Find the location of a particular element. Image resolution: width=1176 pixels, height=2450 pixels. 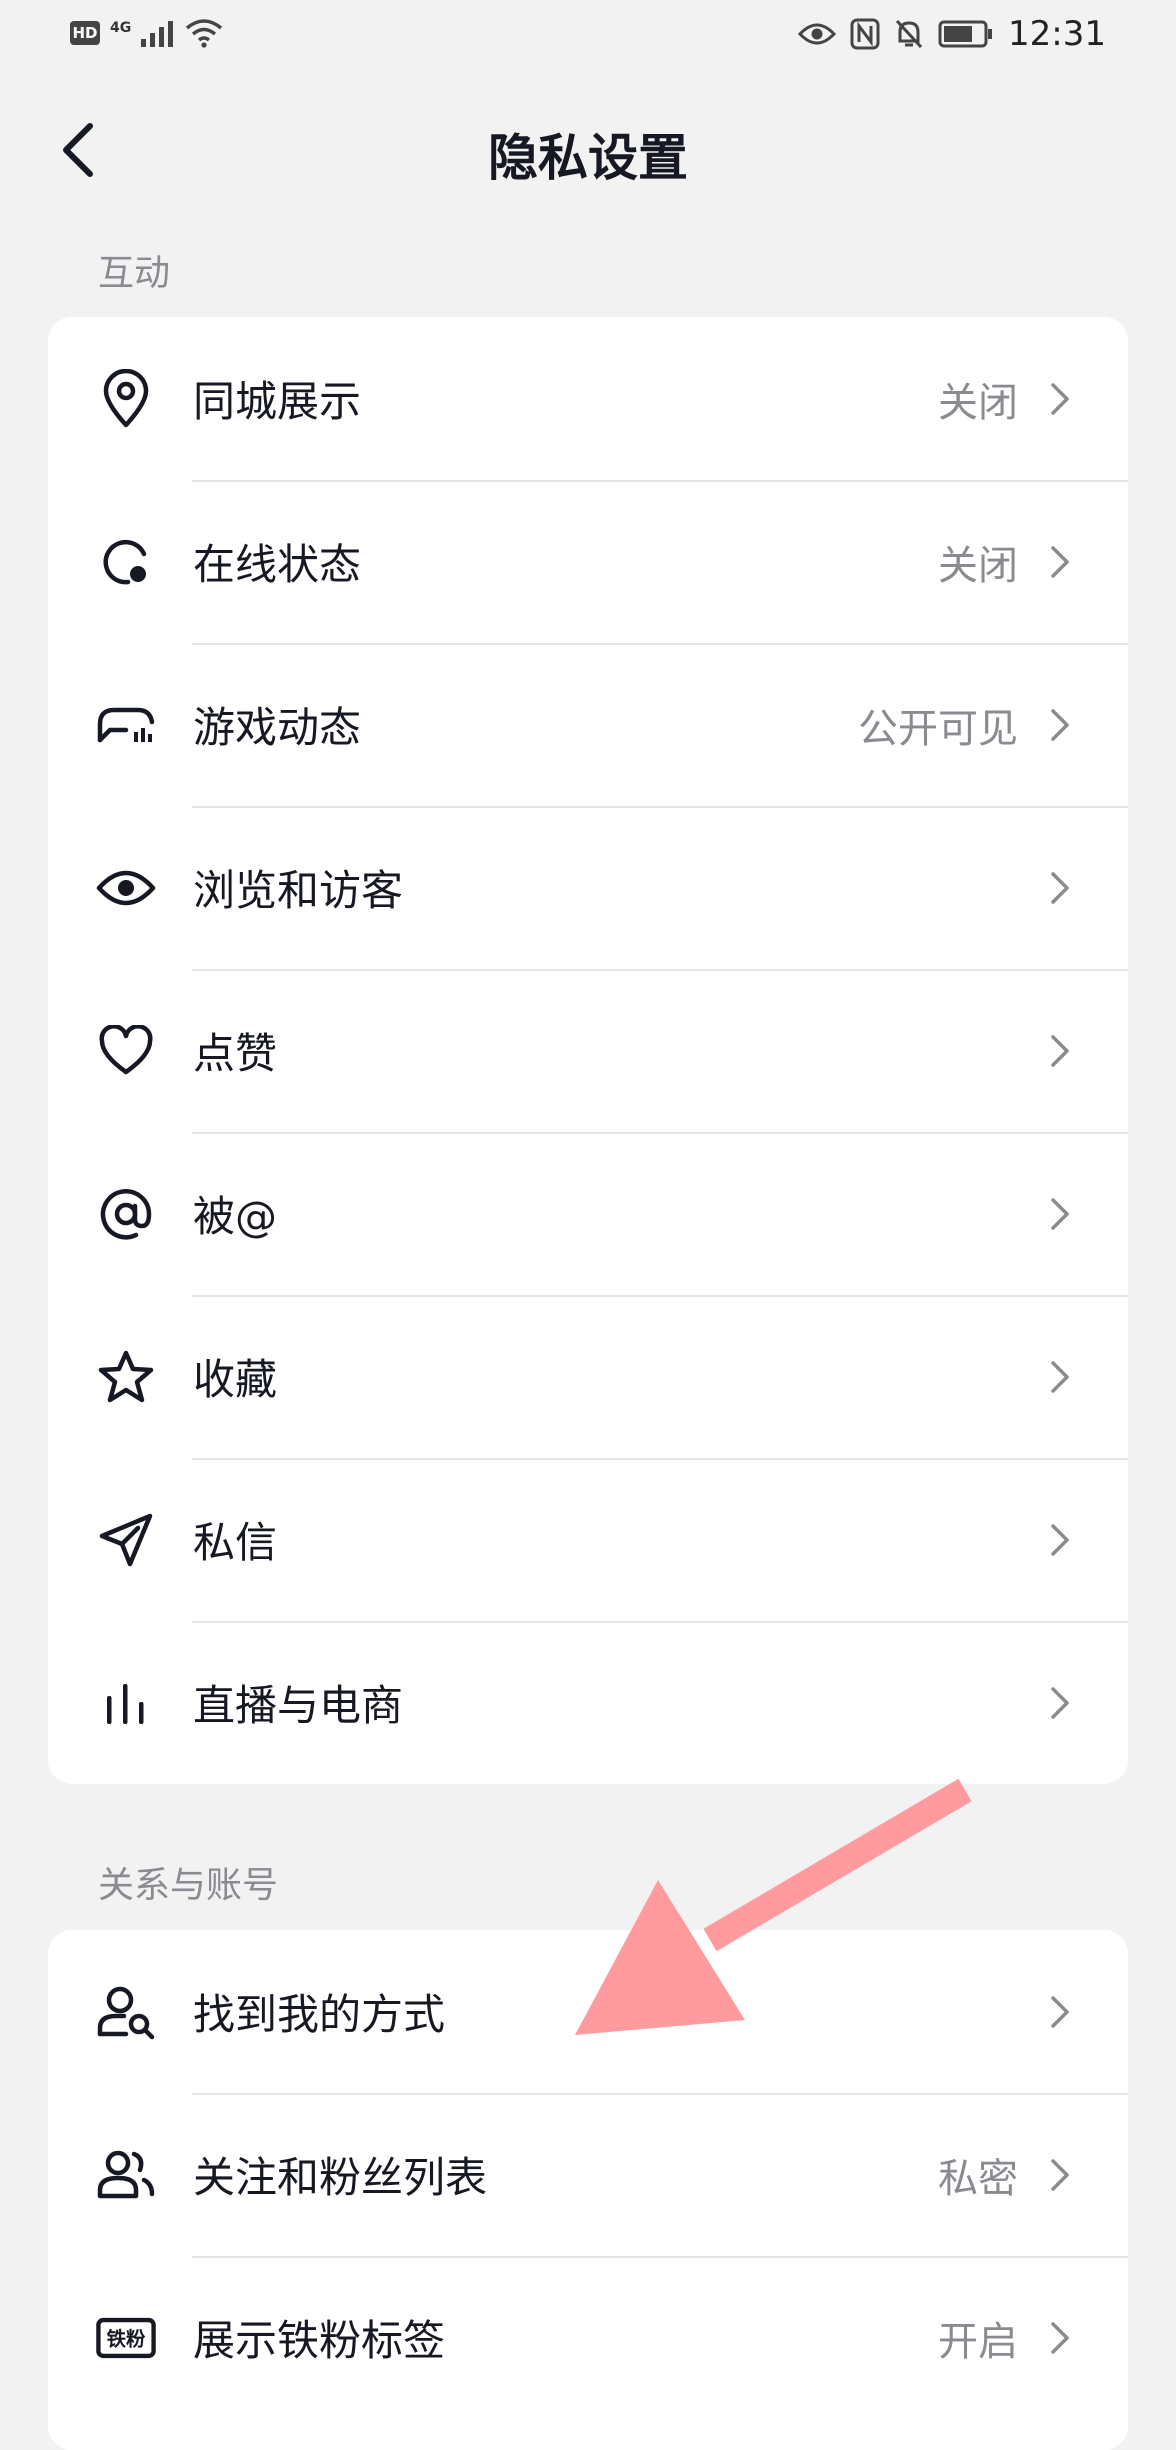

setting-value: 私密 is located at coordinates (978, 2178).